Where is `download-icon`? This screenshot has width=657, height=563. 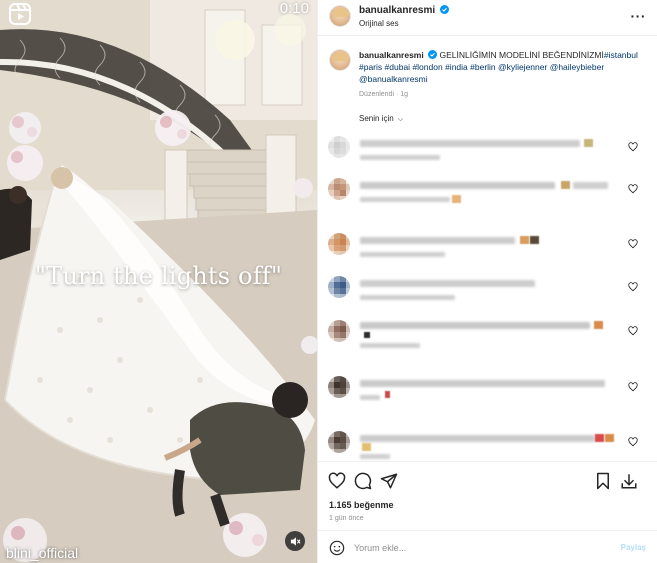 download-icon is located at coordinates (629, 481).